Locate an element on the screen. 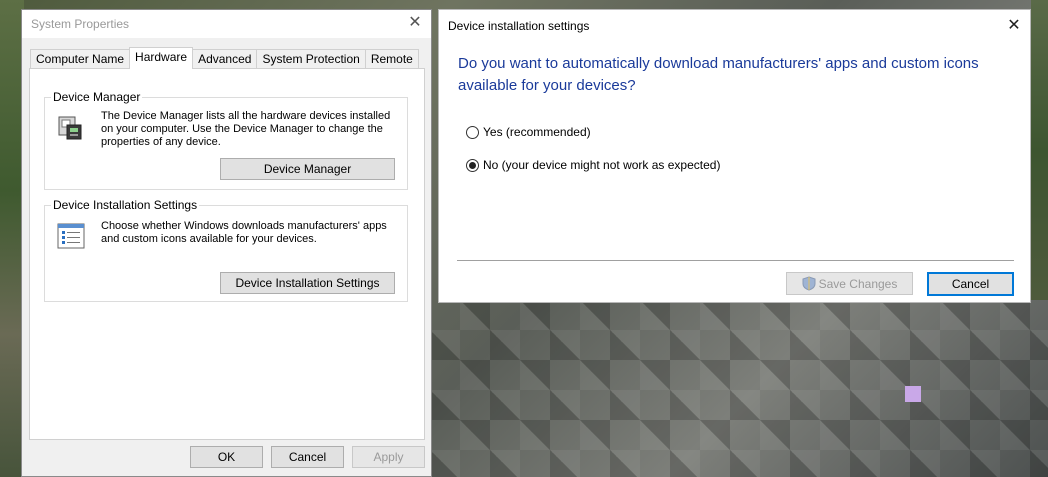 The height and width of the screenshot is (477, 1048). group-heading: Device Installation Settings is located at coordinates (125, 205).